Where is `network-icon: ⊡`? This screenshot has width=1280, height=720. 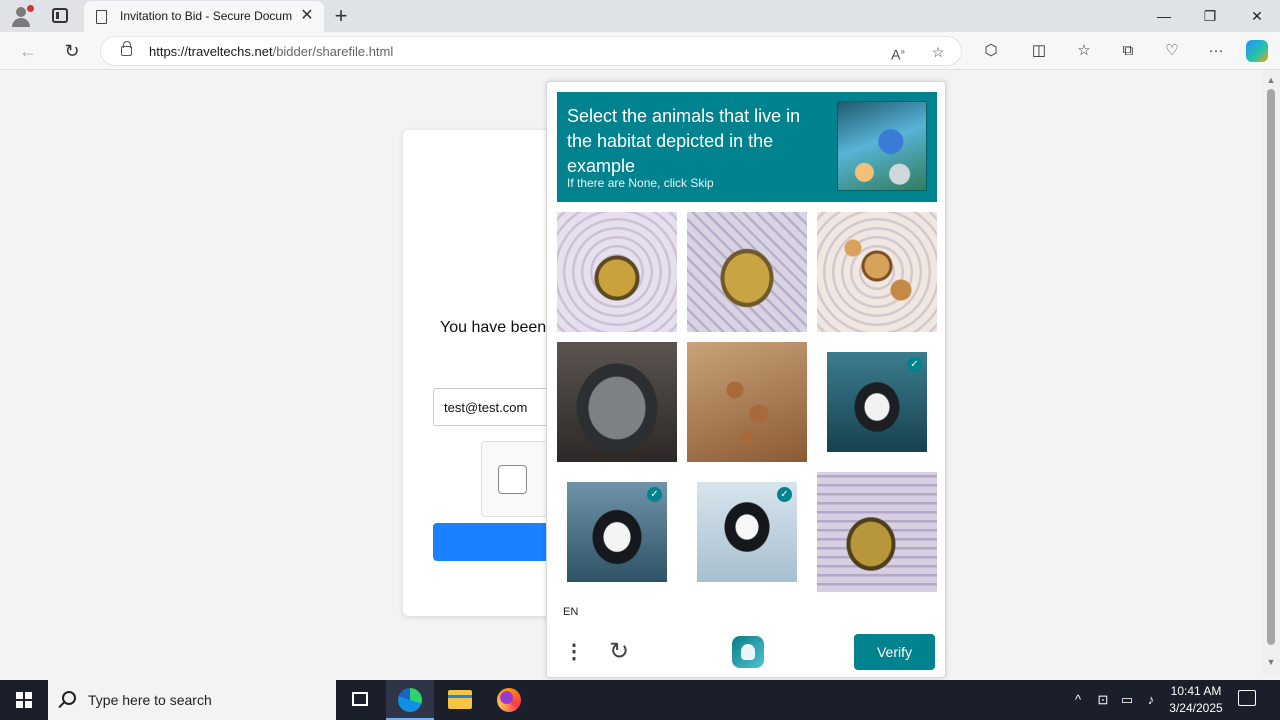
network-icon: ⊡ is located at coordinates (1103, 700).